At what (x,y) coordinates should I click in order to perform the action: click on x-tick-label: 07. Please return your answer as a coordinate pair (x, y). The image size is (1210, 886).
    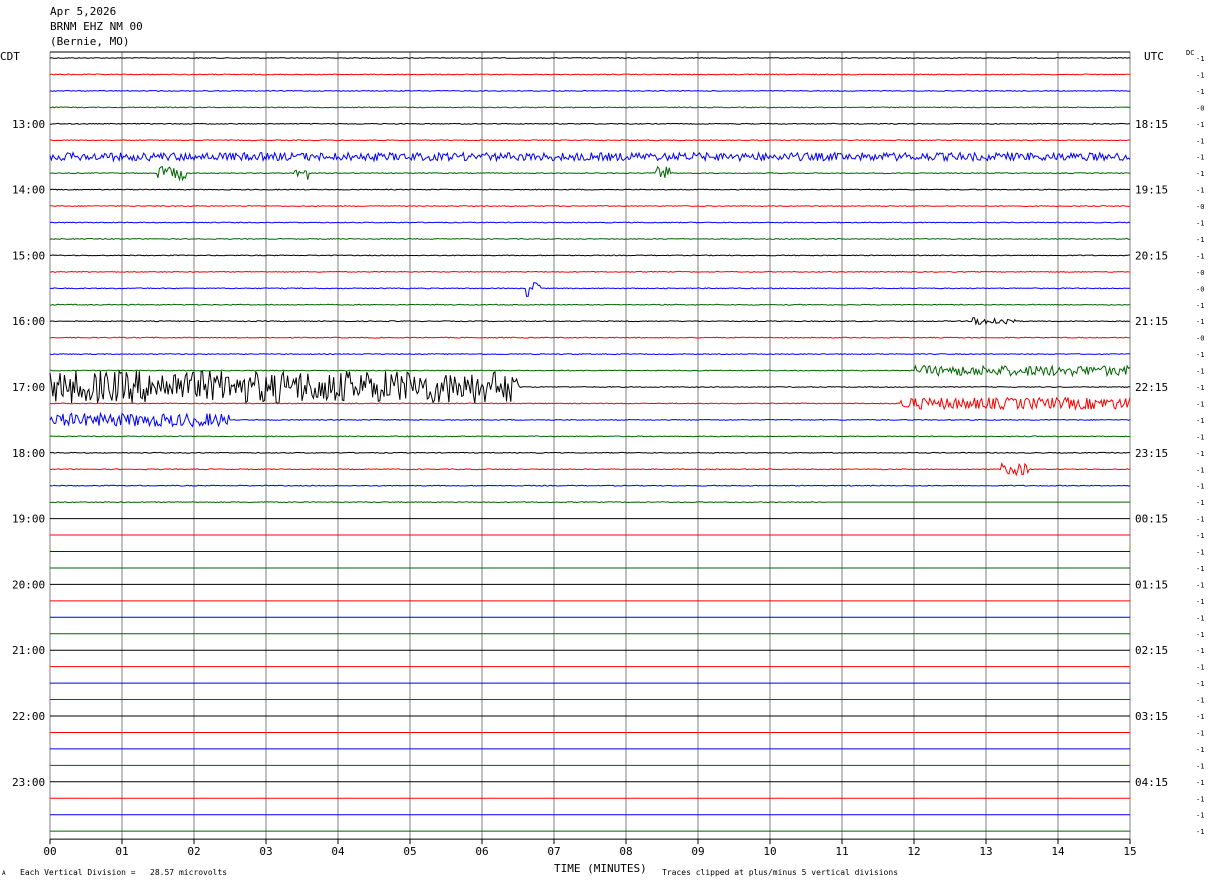
    Looking at the image, I should click on (553, 851).